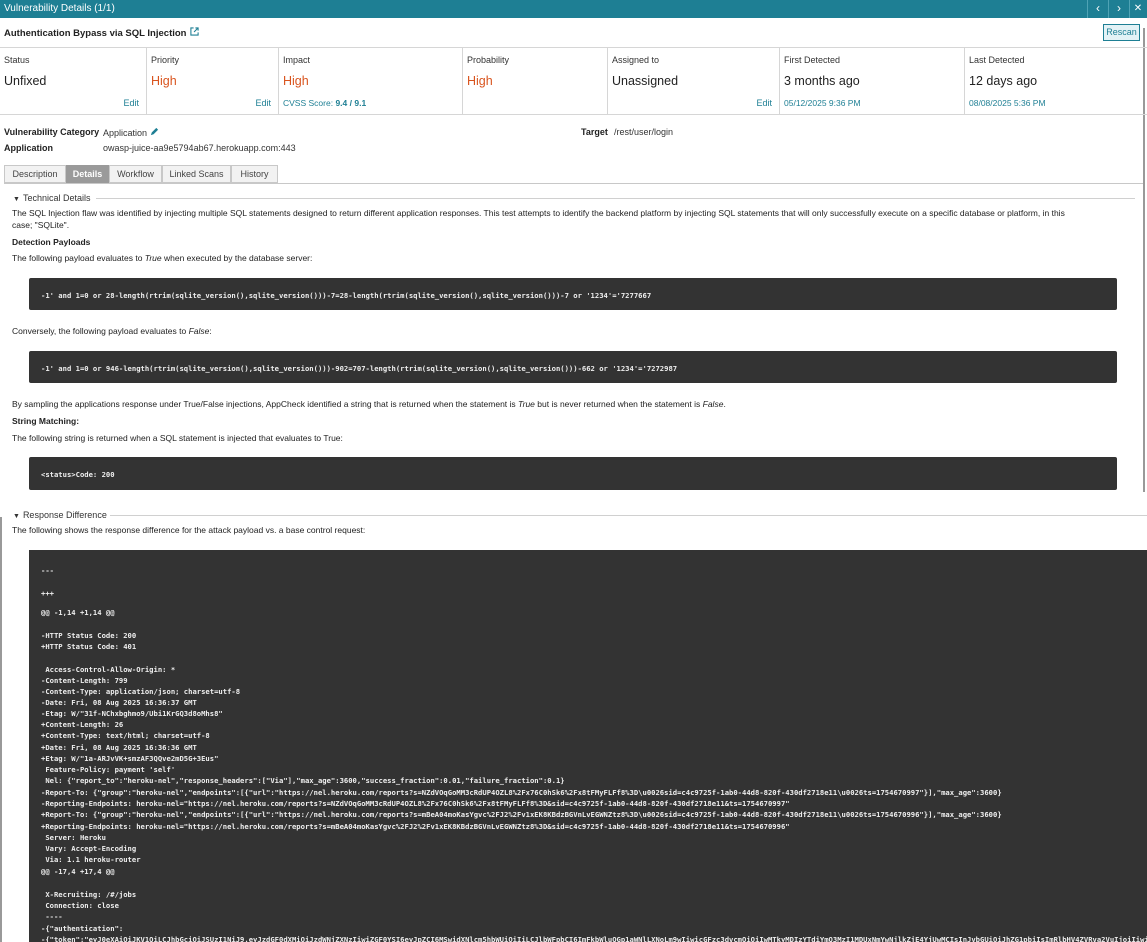  Describe the element at coordinates (78, 871) in the screenshot. I see `diff-line: @@ -17,4 +17,4 @@` at that location.